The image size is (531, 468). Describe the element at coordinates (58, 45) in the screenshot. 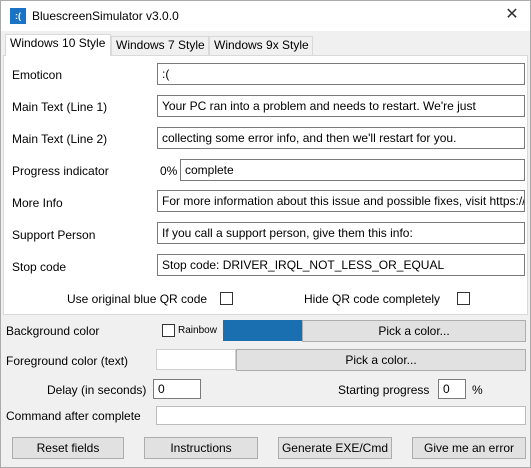

I see `tab-windows-10: Windows 10 Style` at that location.